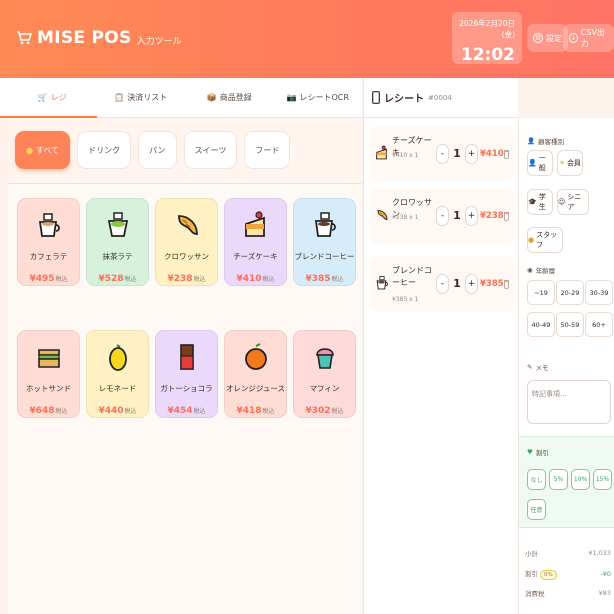  I want to click on discount-custom: 任意, so click(536, 509).